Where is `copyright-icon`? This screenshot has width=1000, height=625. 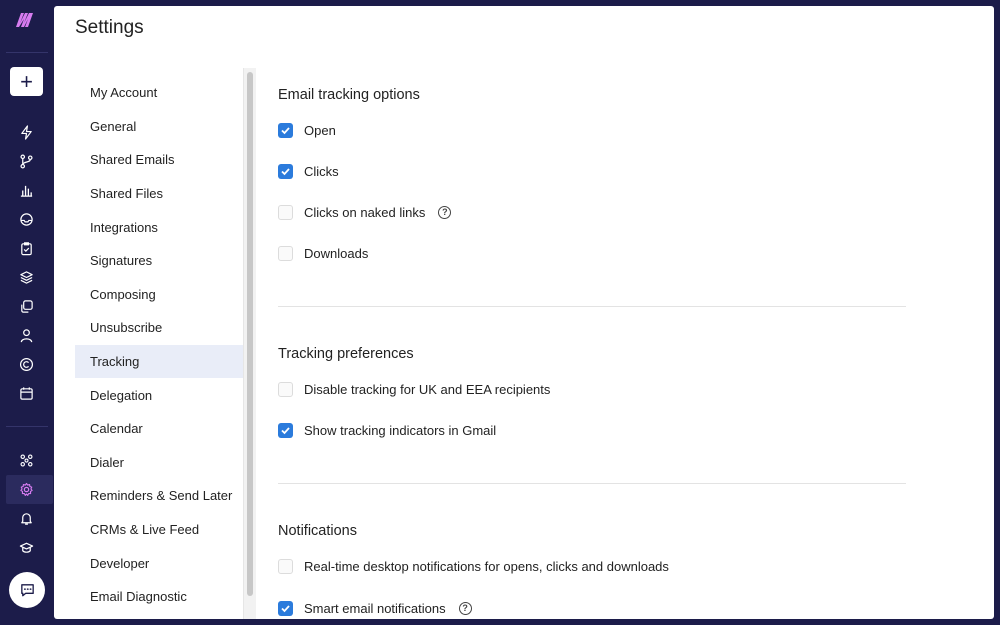 copyright-icon is located at coordinates (26, 364).